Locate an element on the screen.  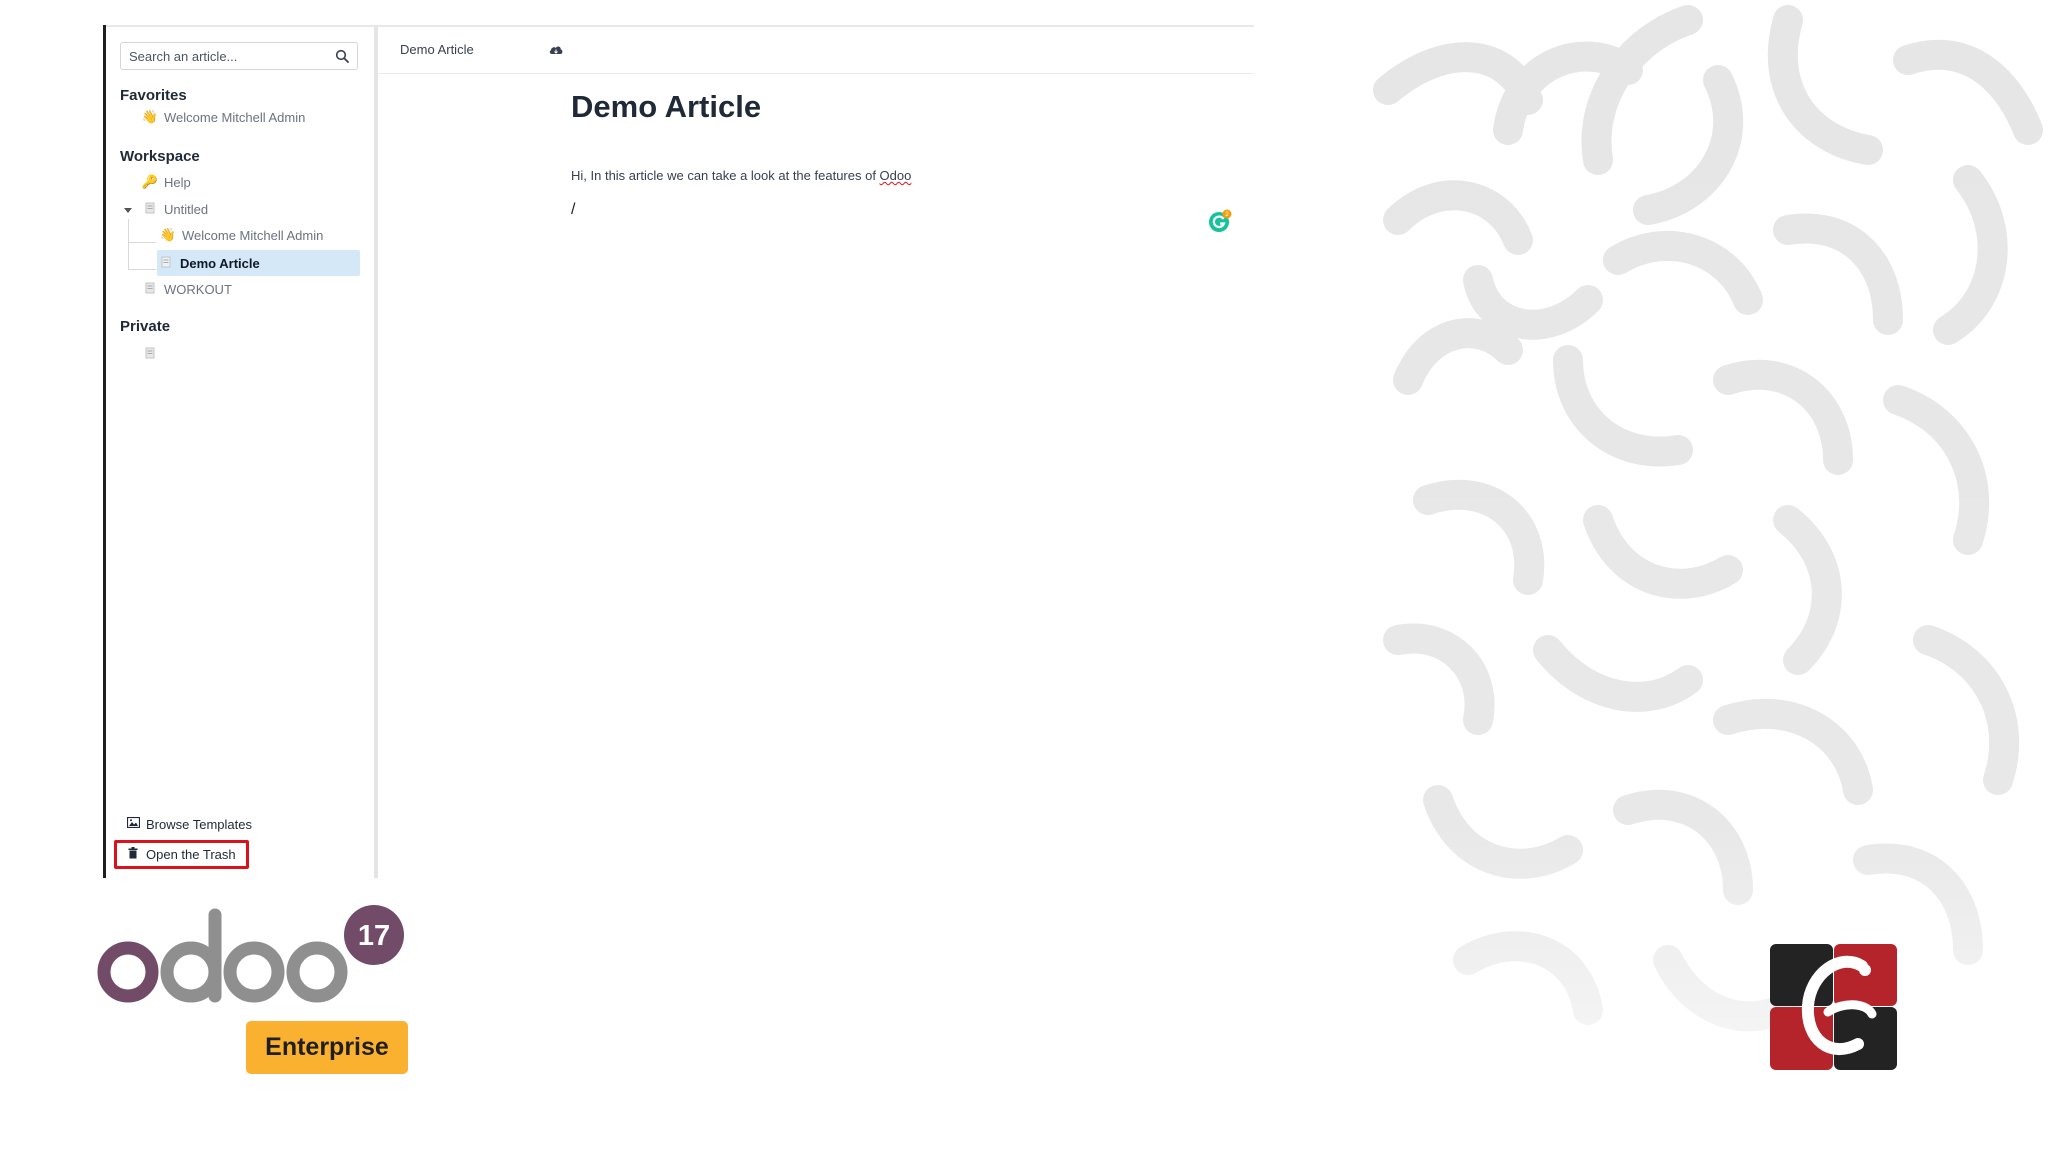
enterprise-badge: Enterprise is located at coordinates (327, 1047).